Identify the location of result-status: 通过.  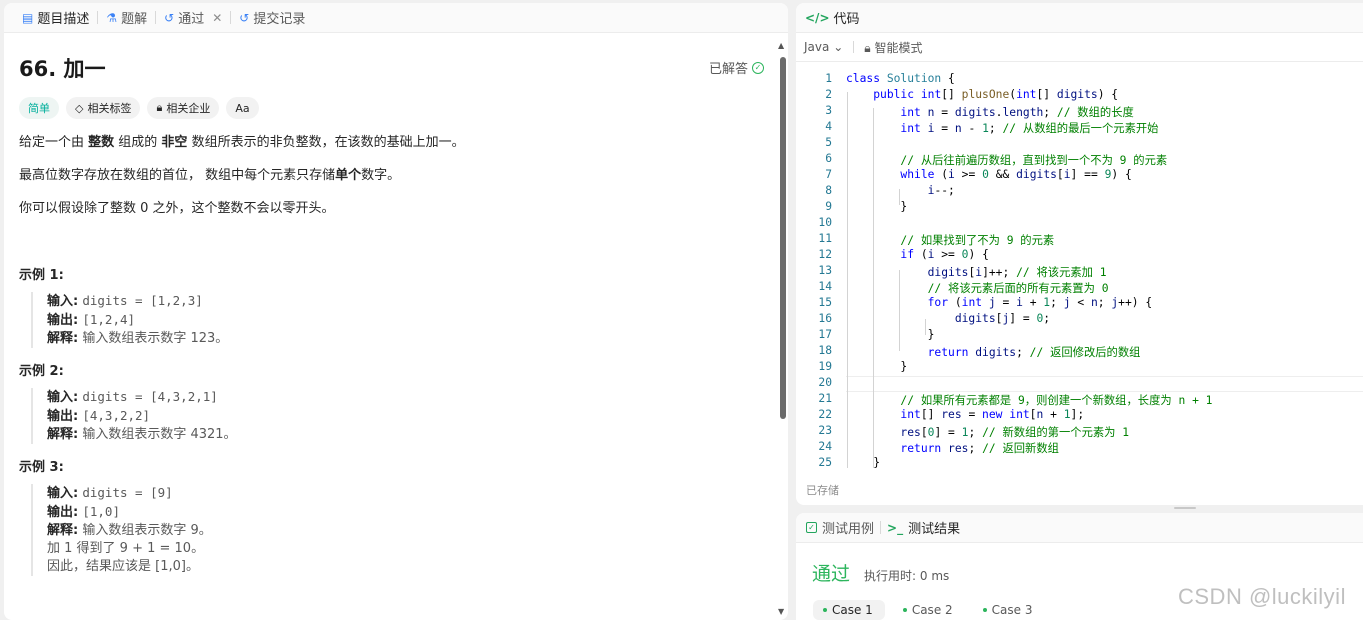
(831, 574).